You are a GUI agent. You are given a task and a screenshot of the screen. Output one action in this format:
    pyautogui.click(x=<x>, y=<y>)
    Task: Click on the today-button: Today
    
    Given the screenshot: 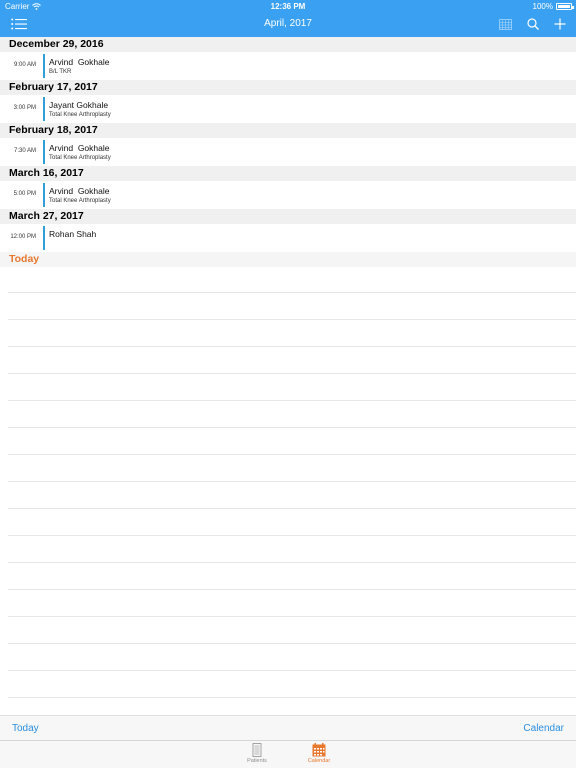 What is the action you would take?
    pyautogui.click(x=25, y=728)
    